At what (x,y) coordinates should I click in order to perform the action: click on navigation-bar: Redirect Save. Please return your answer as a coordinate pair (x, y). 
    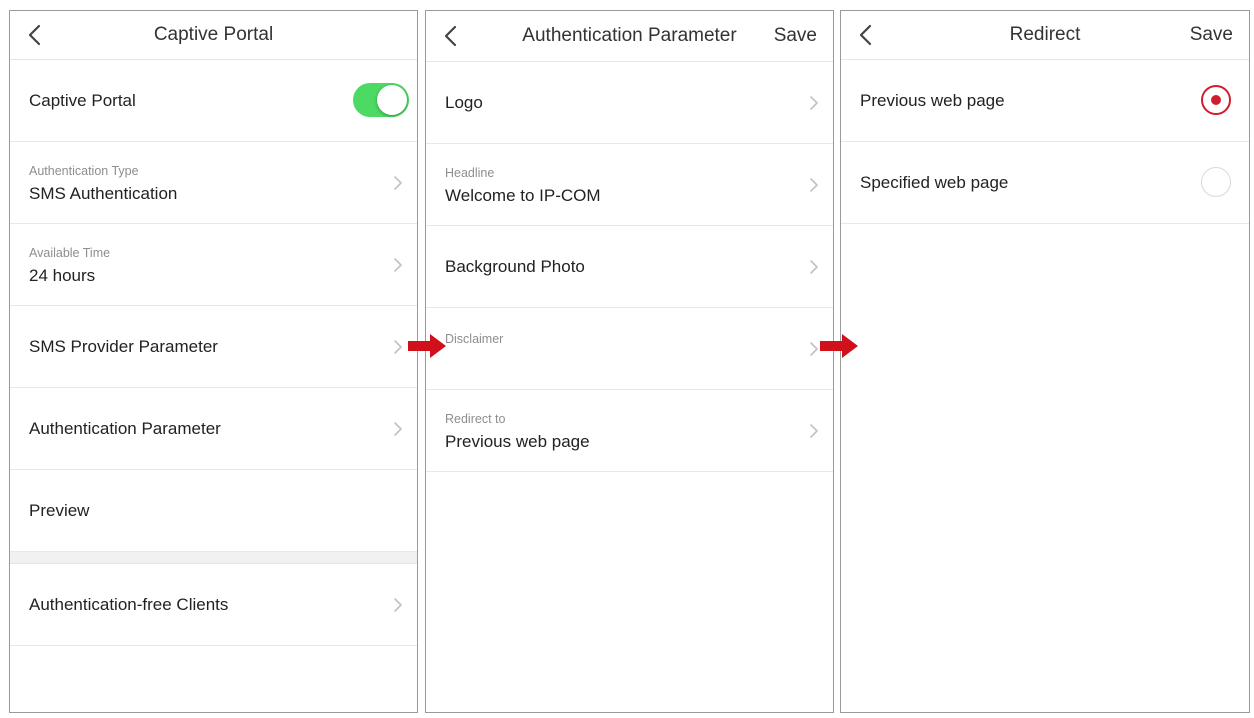
    Looking at the image, I should click on (1045, 35).